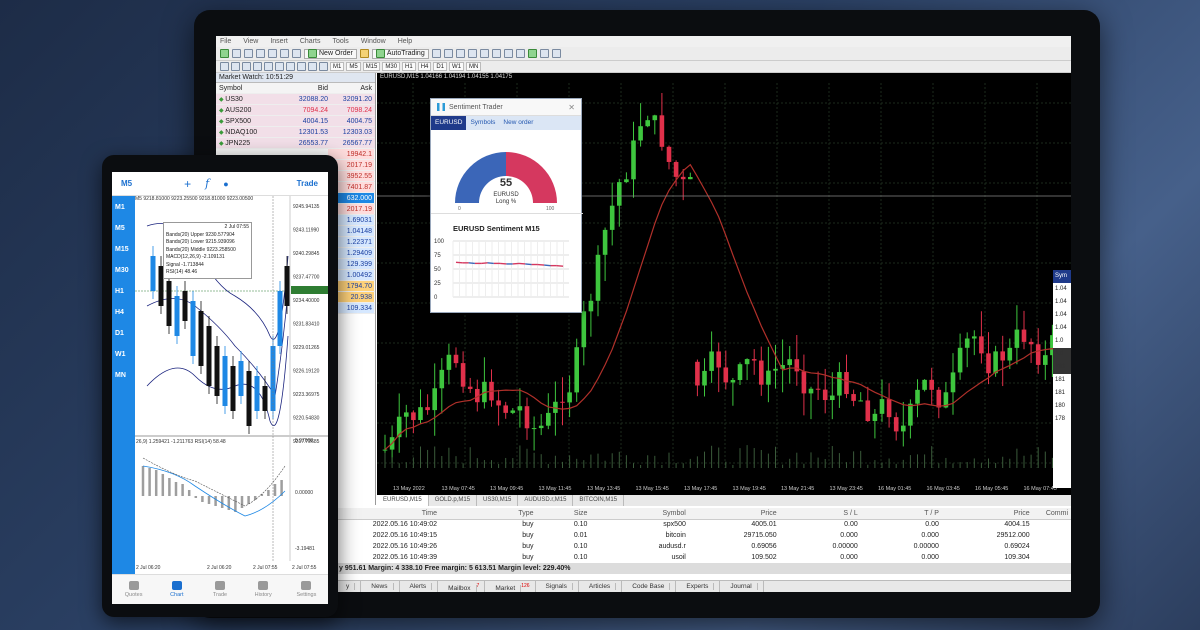  I want to click on channel-icon, so click(279, 66).